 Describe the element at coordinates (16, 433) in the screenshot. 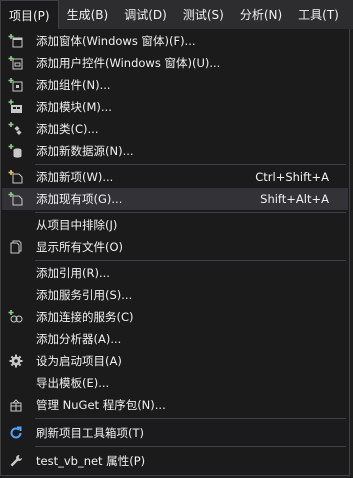

I see `refresh-icon` at that location.